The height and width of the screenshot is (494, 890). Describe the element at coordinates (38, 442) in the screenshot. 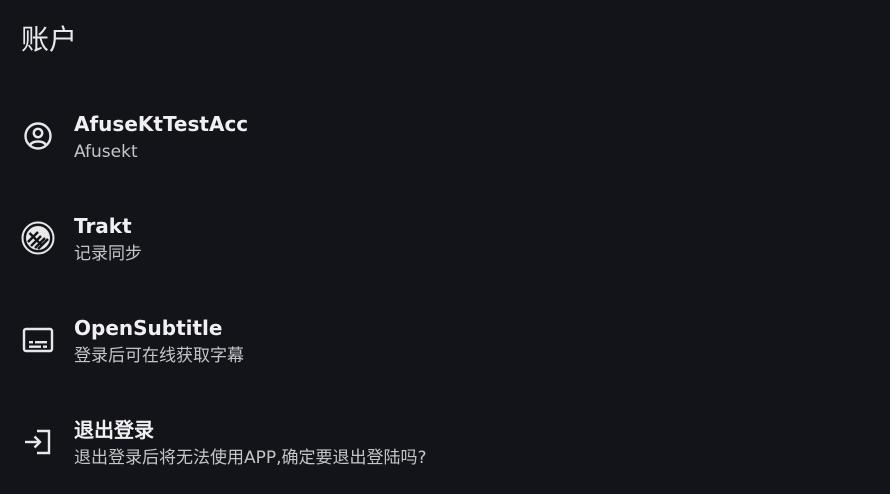

I see `logout-icon` at that location.